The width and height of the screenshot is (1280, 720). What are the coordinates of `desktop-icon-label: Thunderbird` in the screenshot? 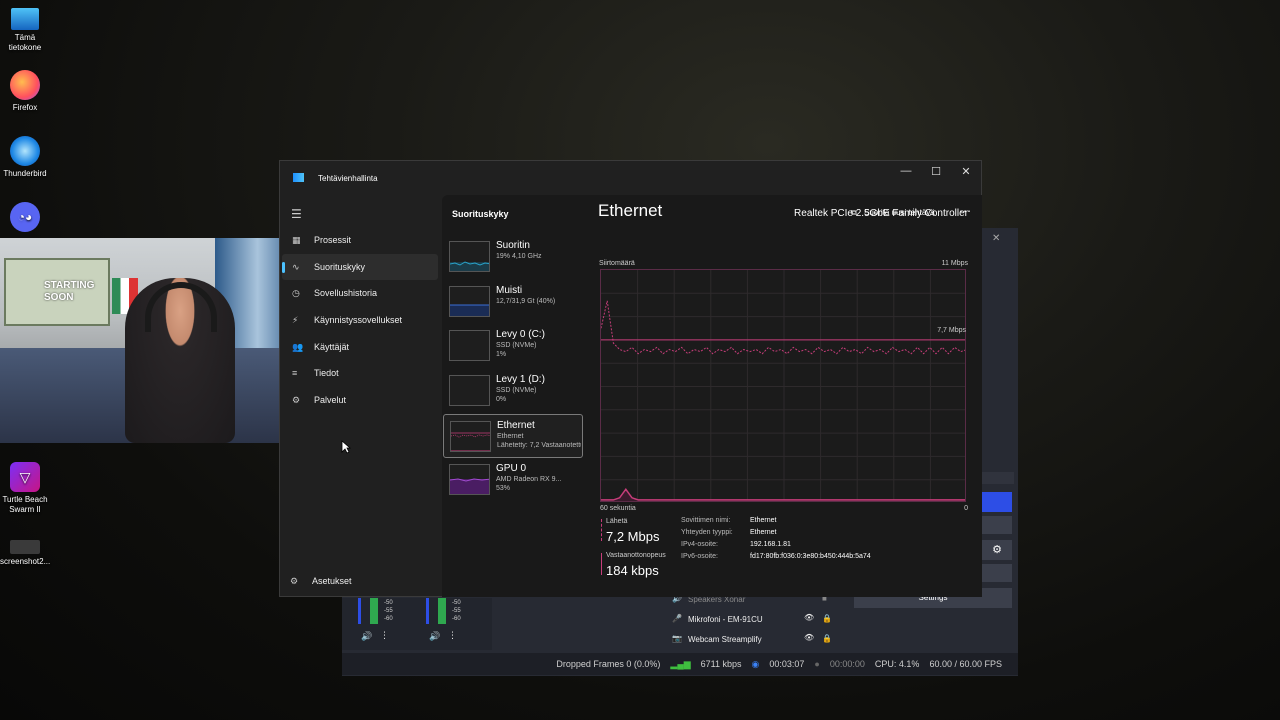 It's located at (25, 173).